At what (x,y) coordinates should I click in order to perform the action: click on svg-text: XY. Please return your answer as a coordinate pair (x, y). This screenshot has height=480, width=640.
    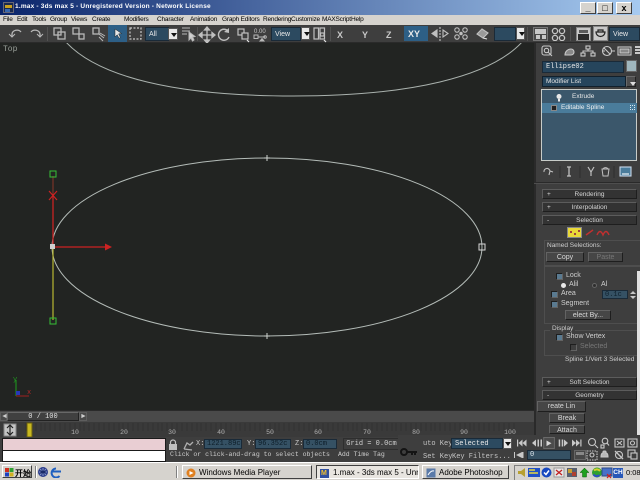
    Looking at the image, I should click on (414, 34).